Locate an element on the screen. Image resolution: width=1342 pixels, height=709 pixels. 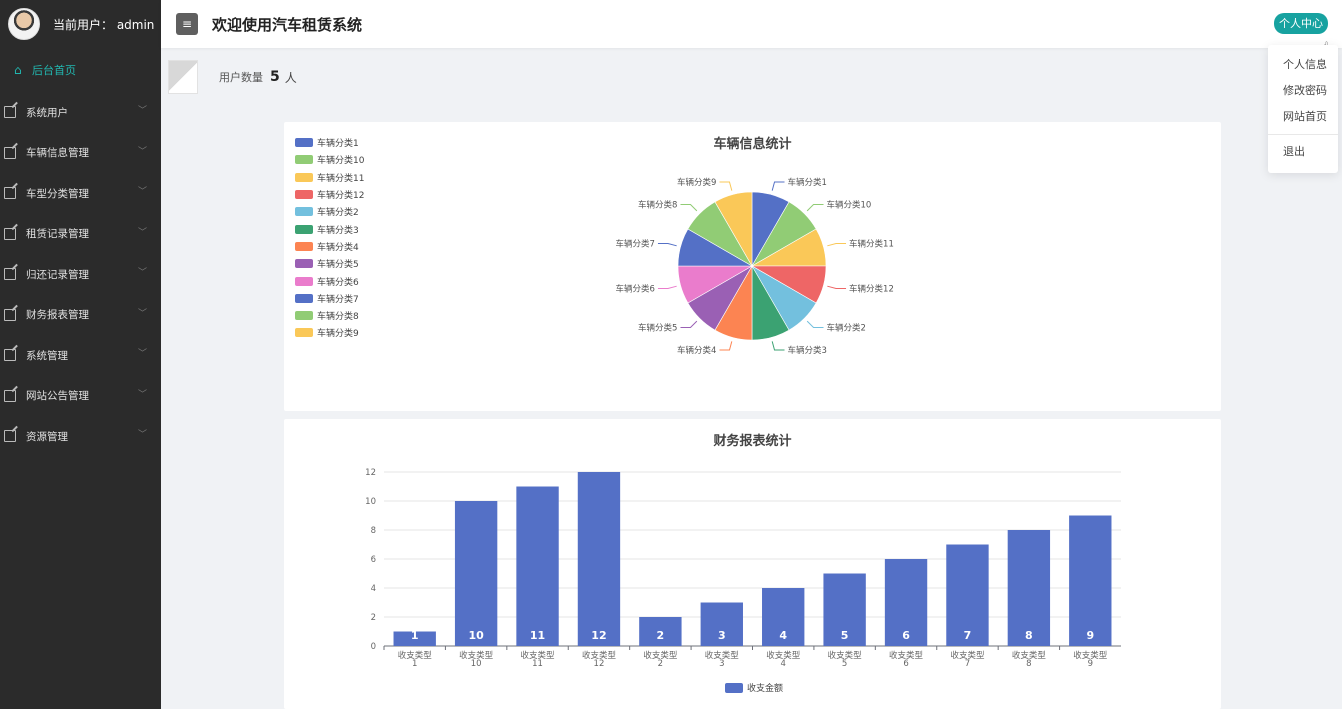
bar-data-label: 4 is located at coordinates (783, 635).